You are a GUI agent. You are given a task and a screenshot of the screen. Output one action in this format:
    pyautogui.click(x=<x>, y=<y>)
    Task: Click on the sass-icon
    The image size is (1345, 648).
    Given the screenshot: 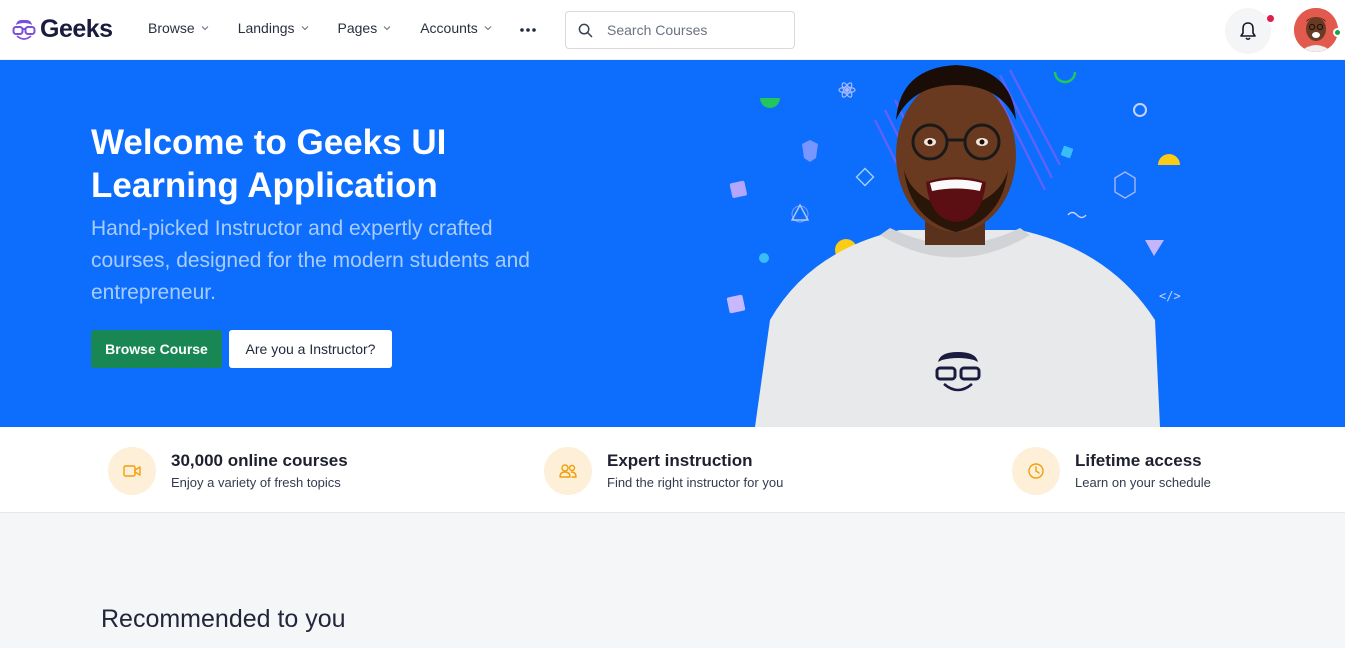 What is the action you would take?
    pyautogui.click(x=1077, y=215)
    